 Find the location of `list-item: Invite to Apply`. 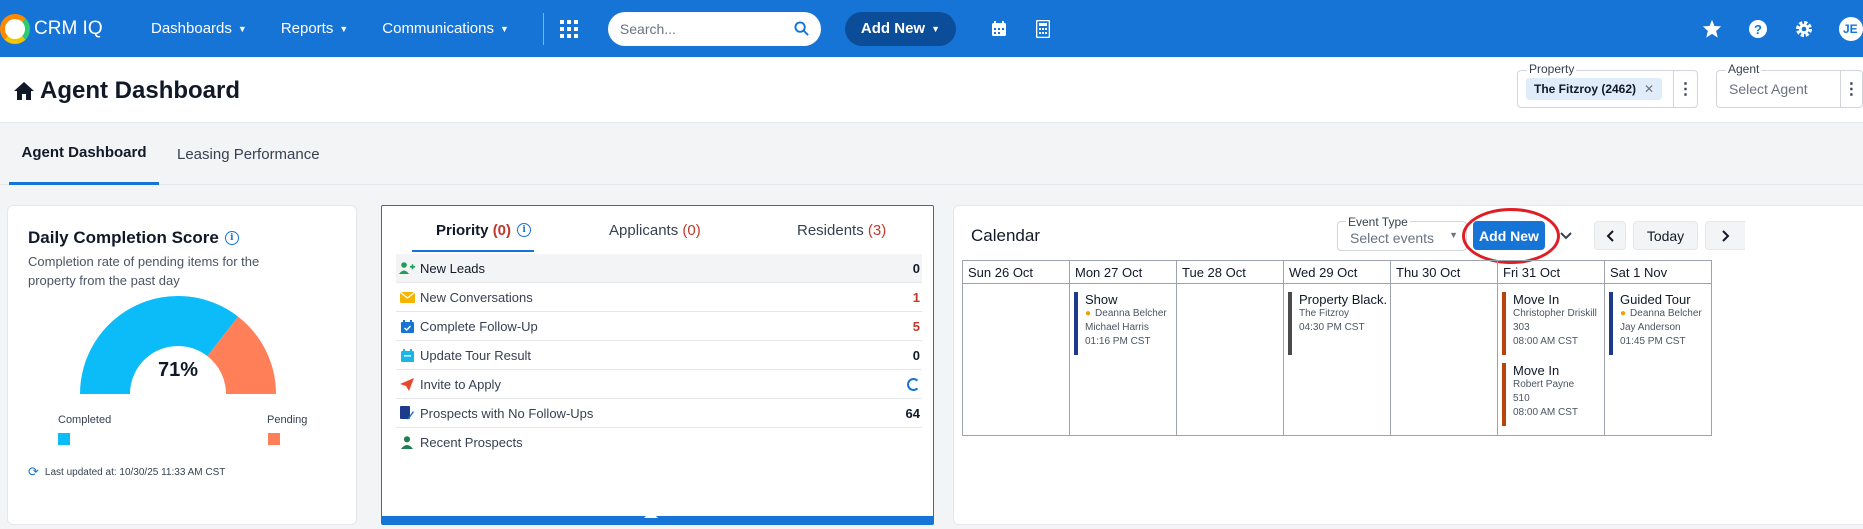

list-item: Invite to Apply is located at coordinates (659, 384).